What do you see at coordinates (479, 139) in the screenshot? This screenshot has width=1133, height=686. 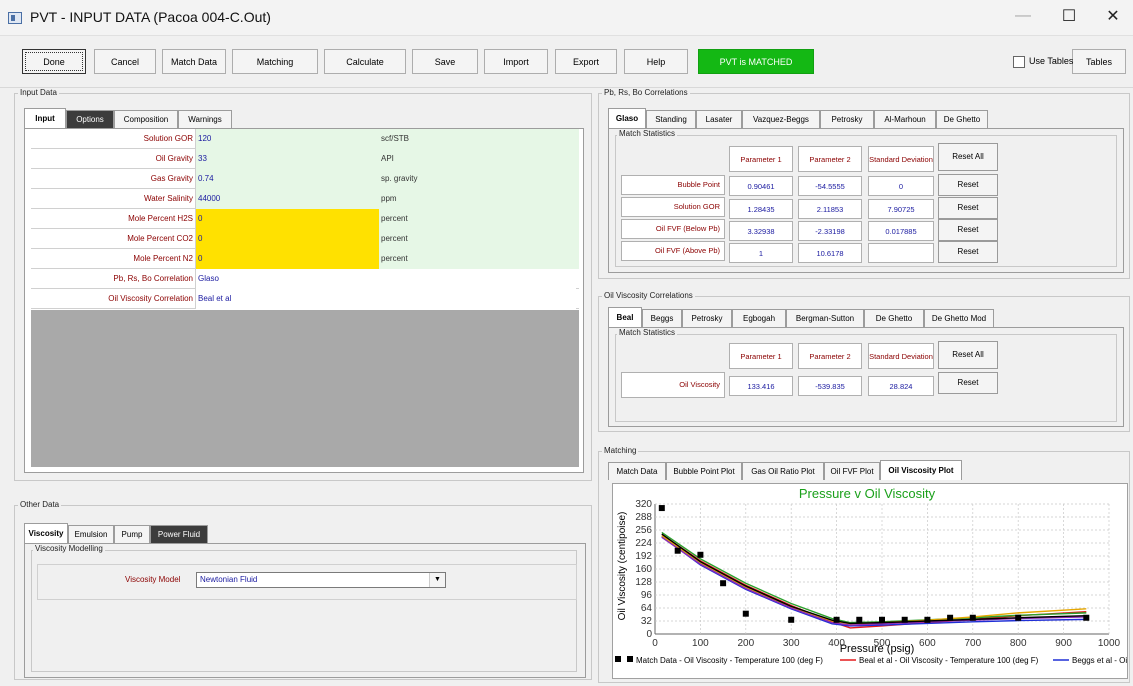 I see `row-unit: scf/STB` at bounding box center [479, 139].